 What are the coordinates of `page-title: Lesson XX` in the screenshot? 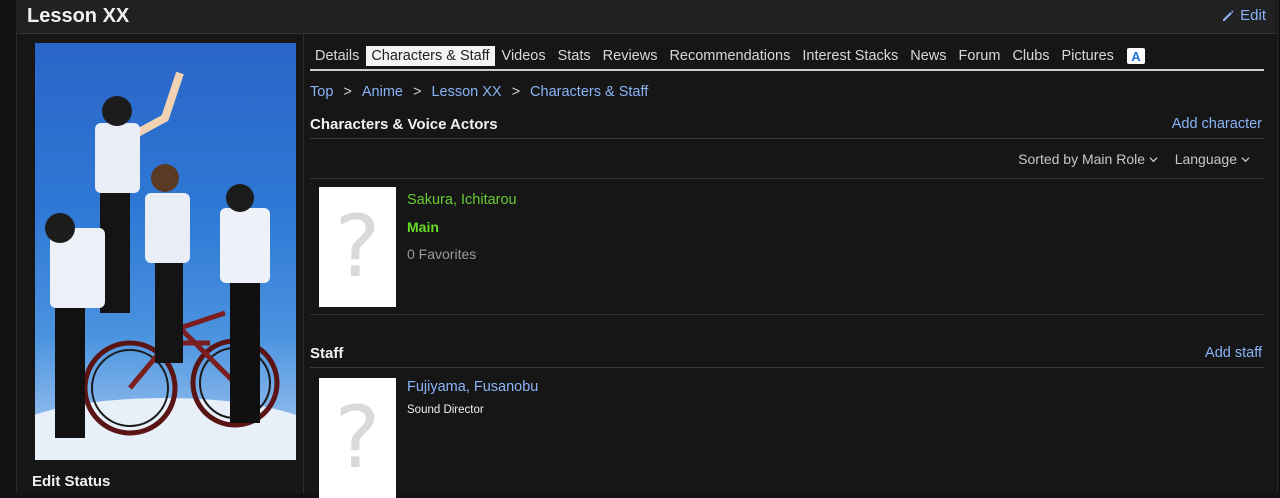 It's located at (78, 16).